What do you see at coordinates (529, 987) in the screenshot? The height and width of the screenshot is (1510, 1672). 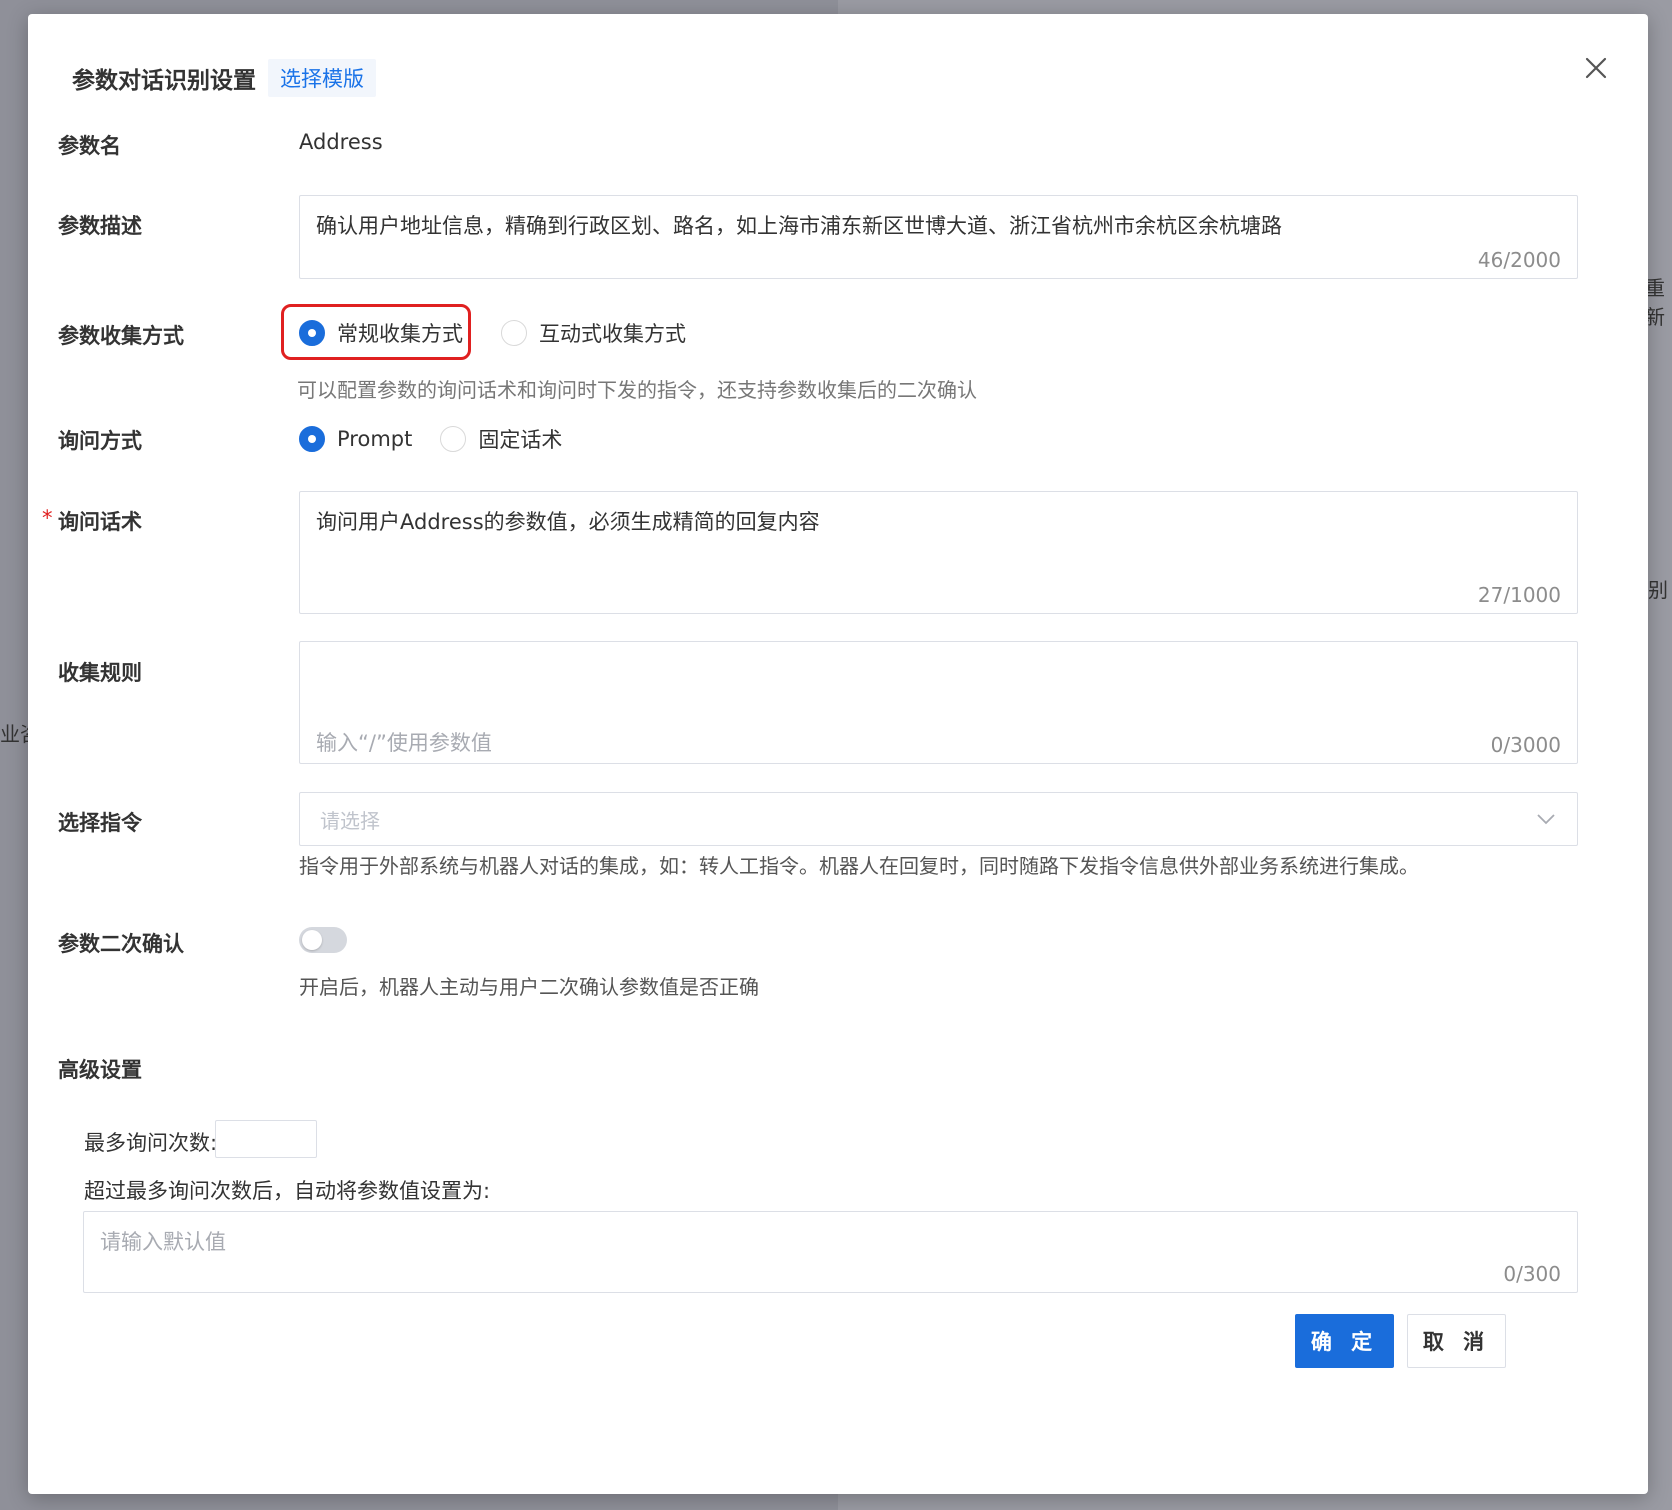 I see `second-confirm-hint: 开启后，机器人主动与用户二次确认参数值是否正确` at bounding box center [529, 987].